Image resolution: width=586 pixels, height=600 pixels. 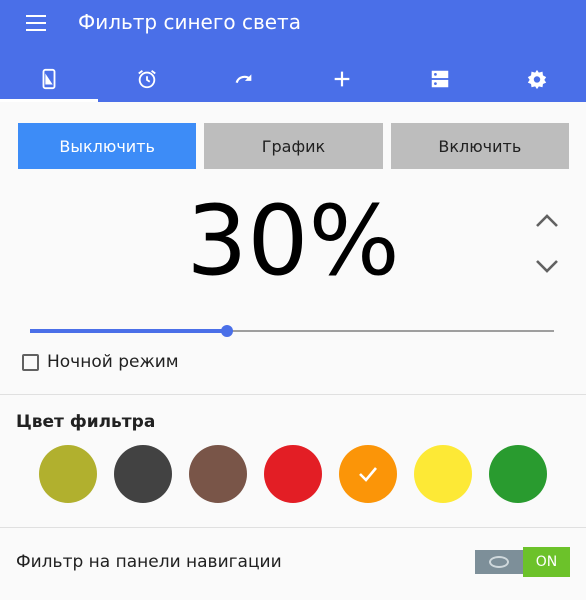 I want to click on app-title: Фильтр синего света, so click(x=189, y=22).